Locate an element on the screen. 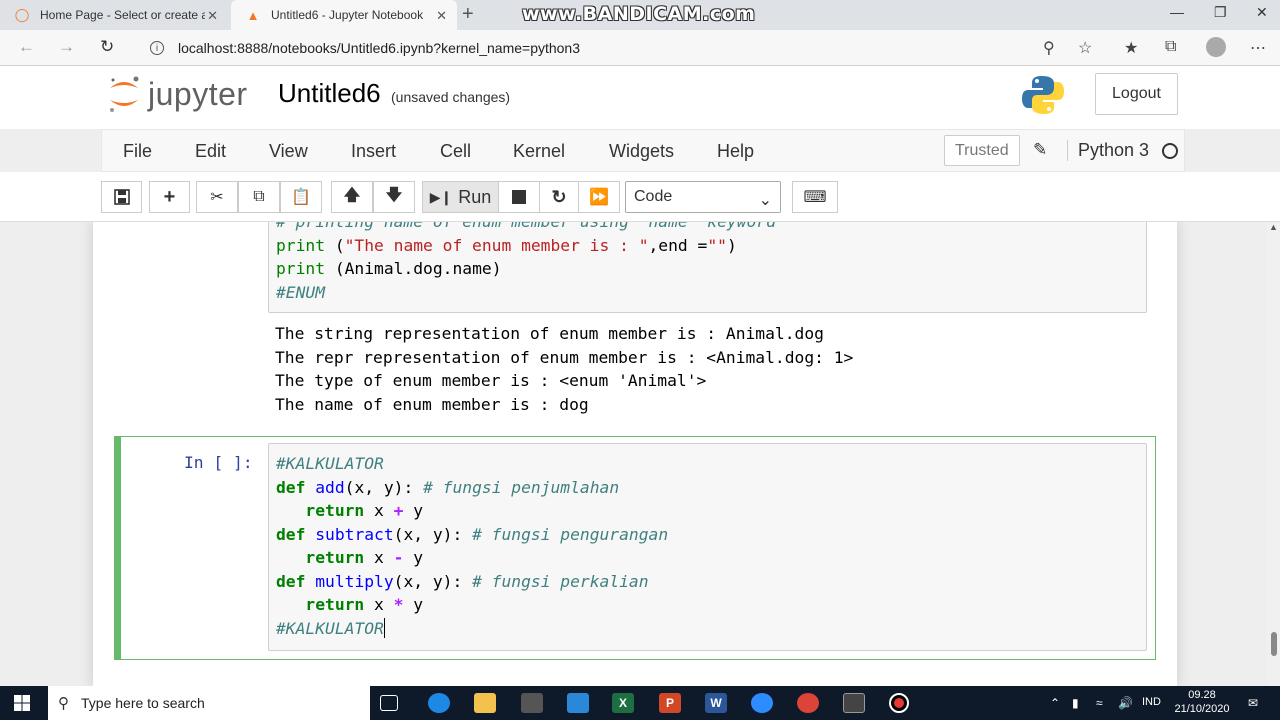 This screenshot has height=720, width=1280. paste-icon: 📋 is located at coordinates (301, 197).